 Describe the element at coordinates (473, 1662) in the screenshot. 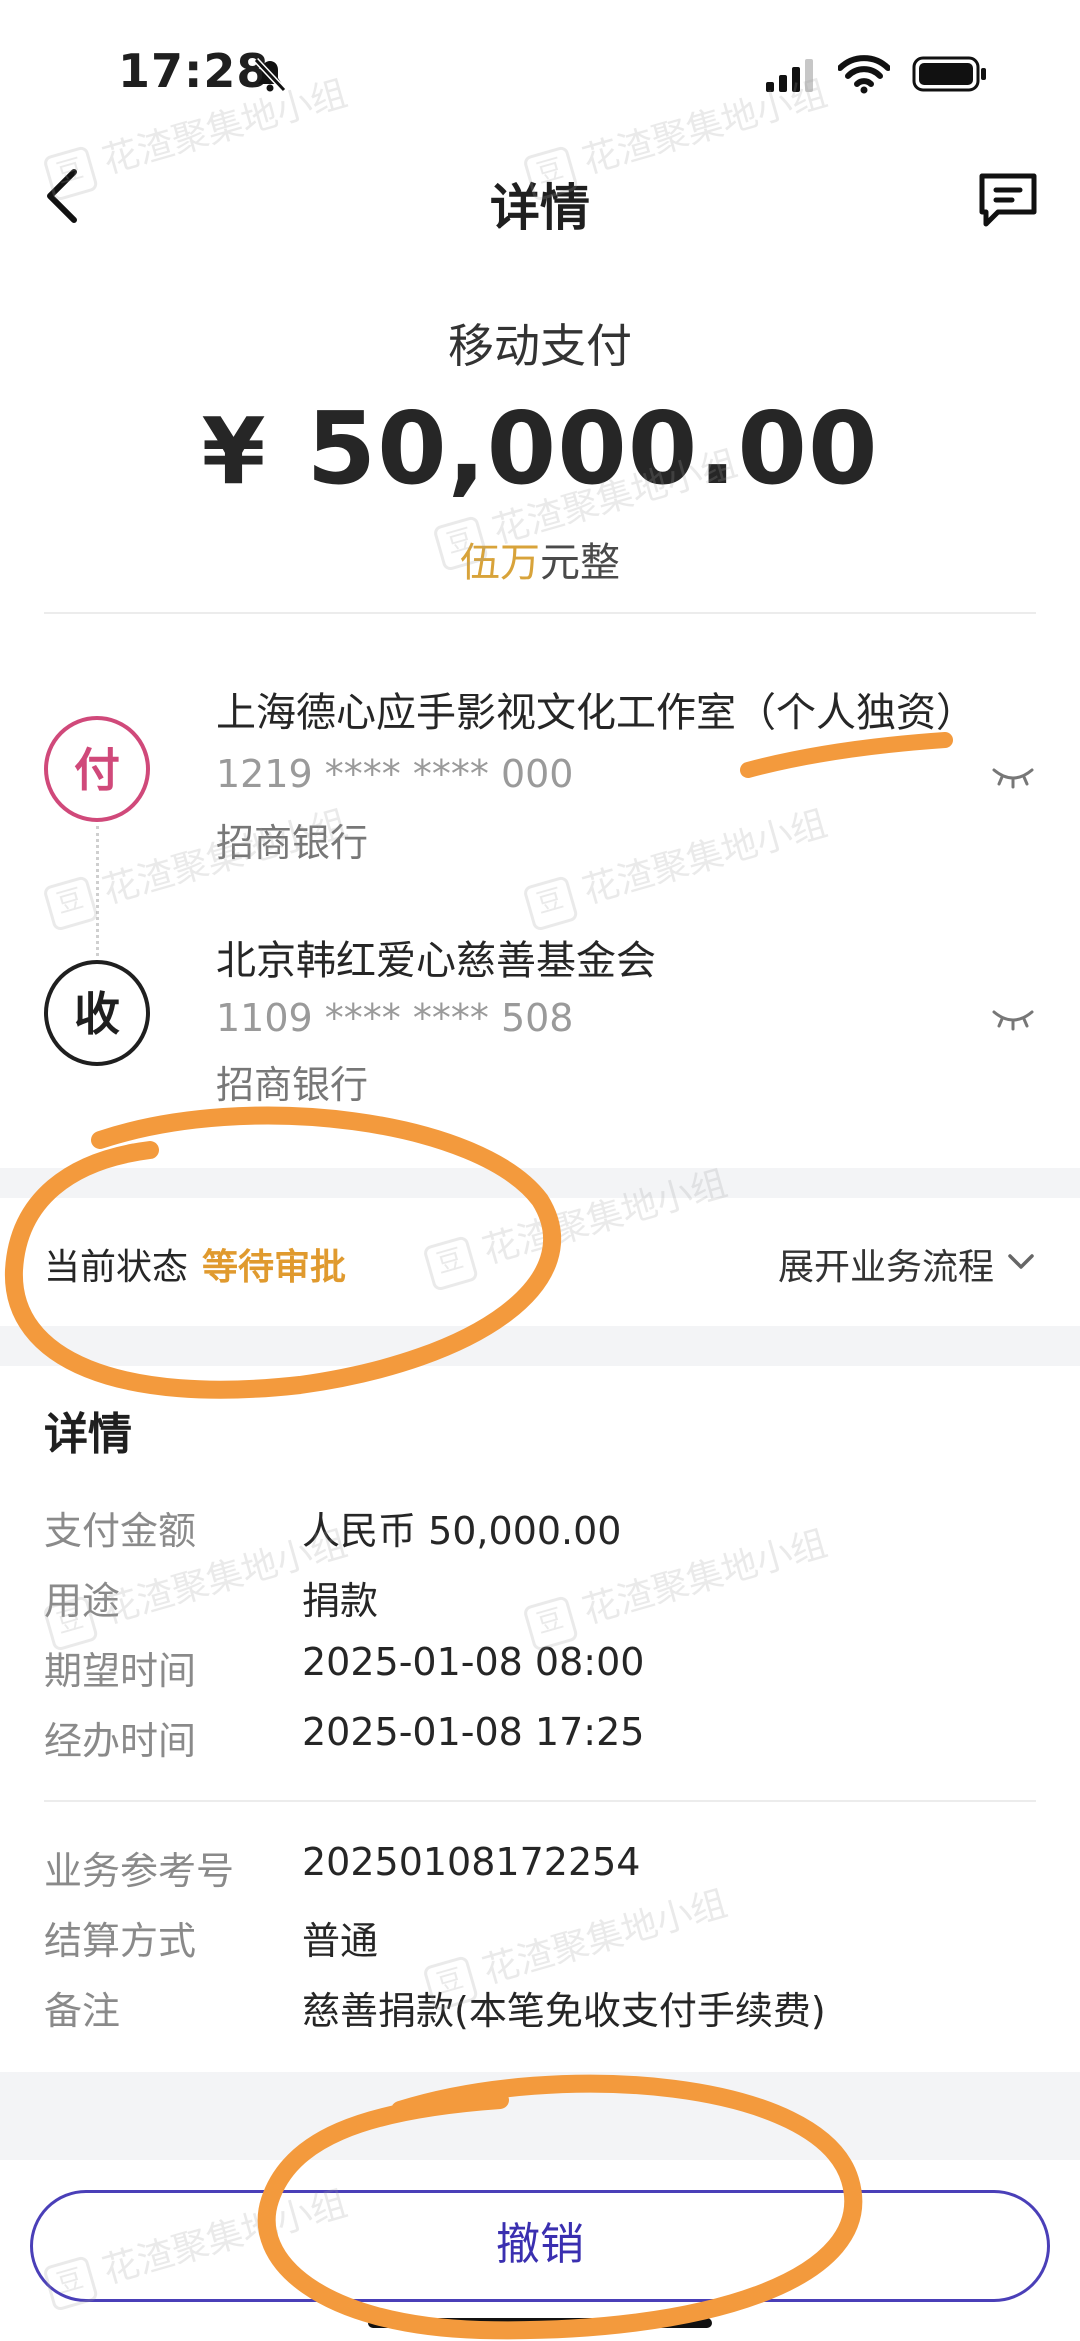

I see `detail-value-expected-time: 2025-01-08 08:00` at that location.